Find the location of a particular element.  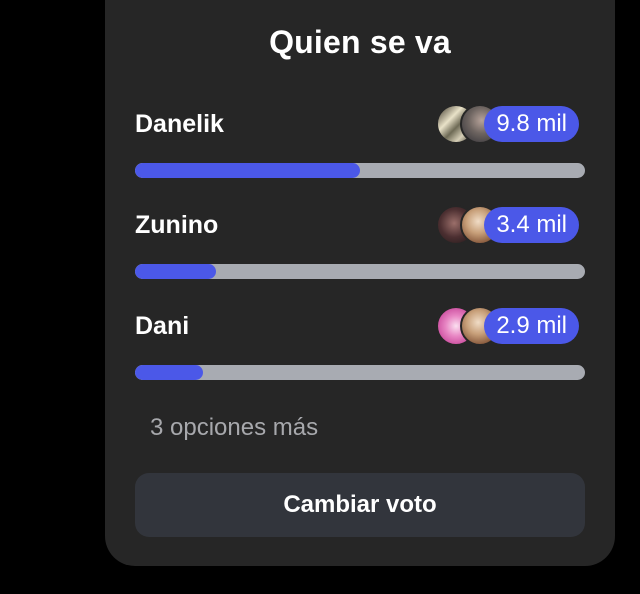

poll-title: Quien se va is located at coordinates (360, 42).